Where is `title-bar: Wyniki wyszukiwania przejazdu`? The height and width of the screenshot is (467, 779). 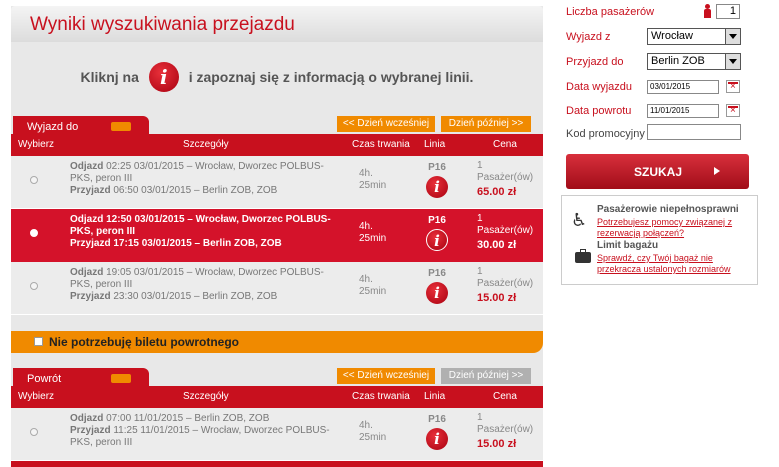
title-bar: Wyniki wyszukiwania przejazdu is located at coordinates (277, 24).